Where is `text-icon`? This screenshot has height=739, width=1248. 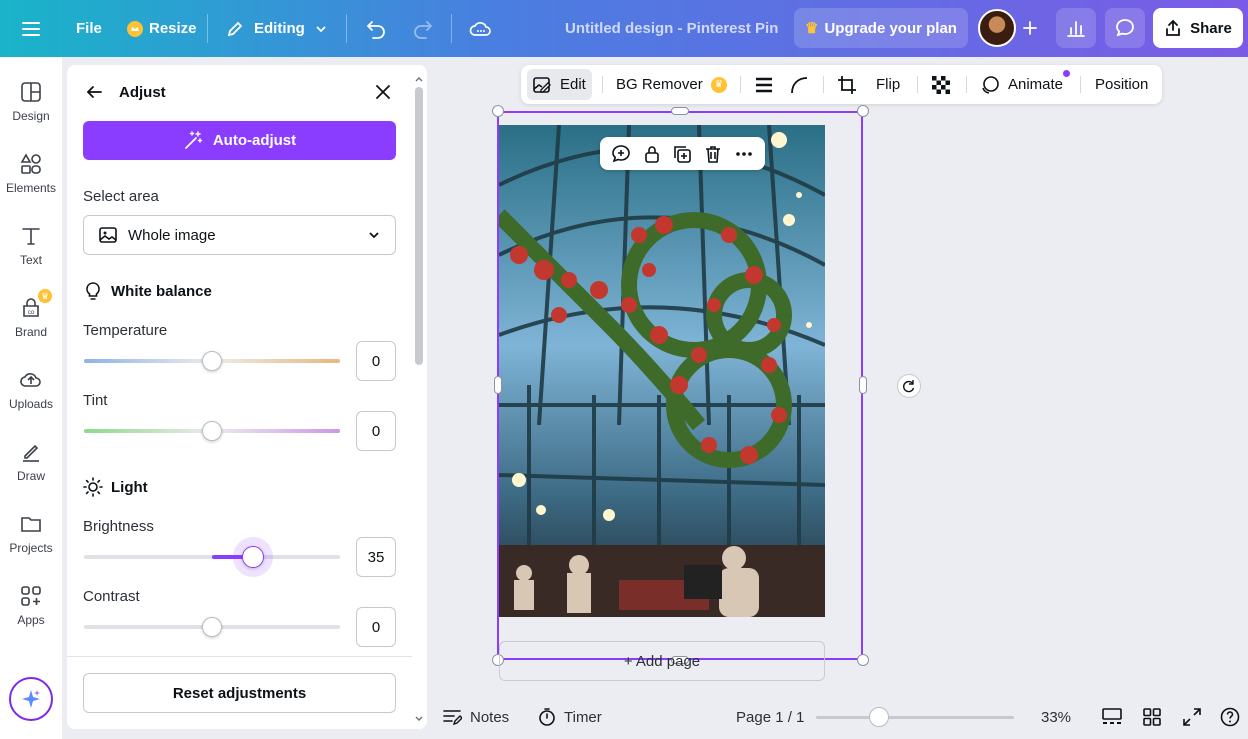 text-icon is located at coordinates (31, 236).